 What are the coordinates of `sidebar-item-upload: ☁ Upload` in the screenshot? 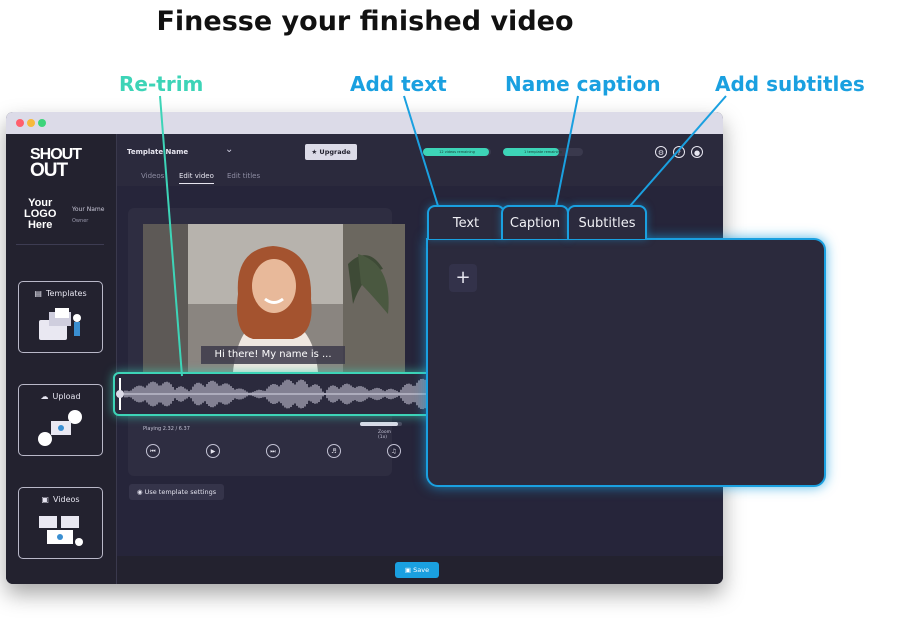 It's located at (60, 420).